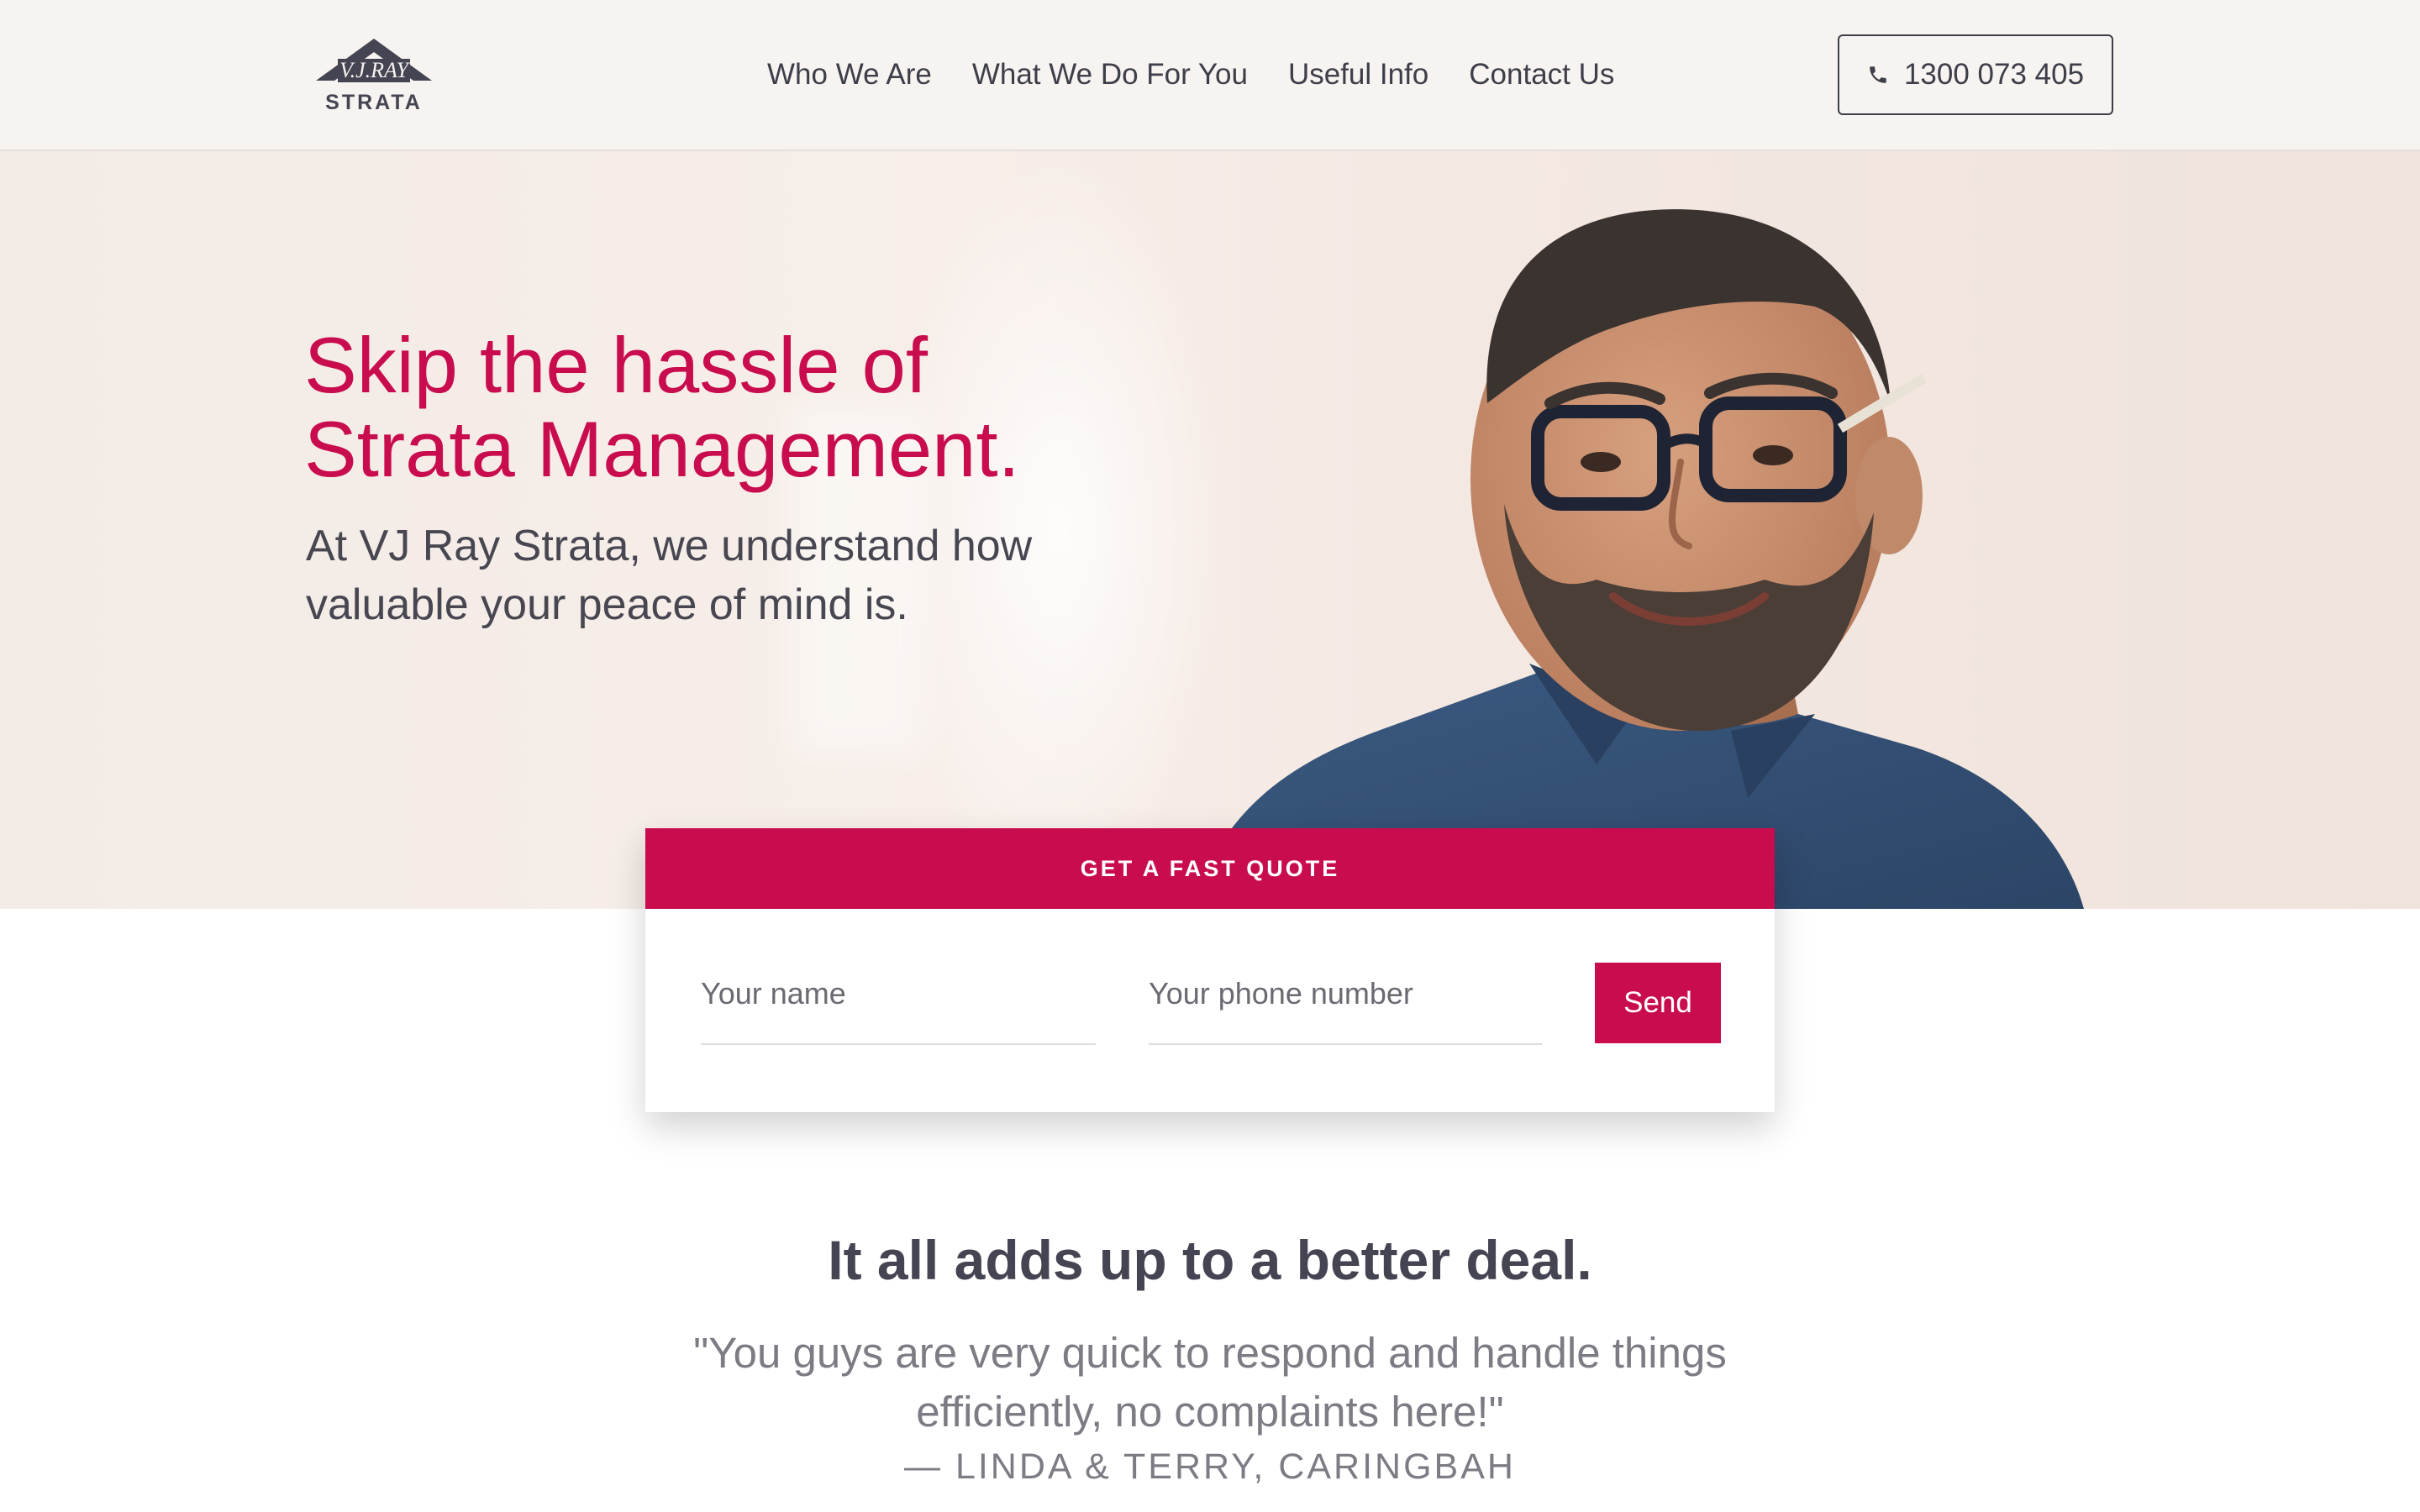 The width and height of the screenshot is (2420, 1512). Describe the element at coordinates (374, 102) in the screenshot. I see `logo-wordmark: STRATA` at that location.